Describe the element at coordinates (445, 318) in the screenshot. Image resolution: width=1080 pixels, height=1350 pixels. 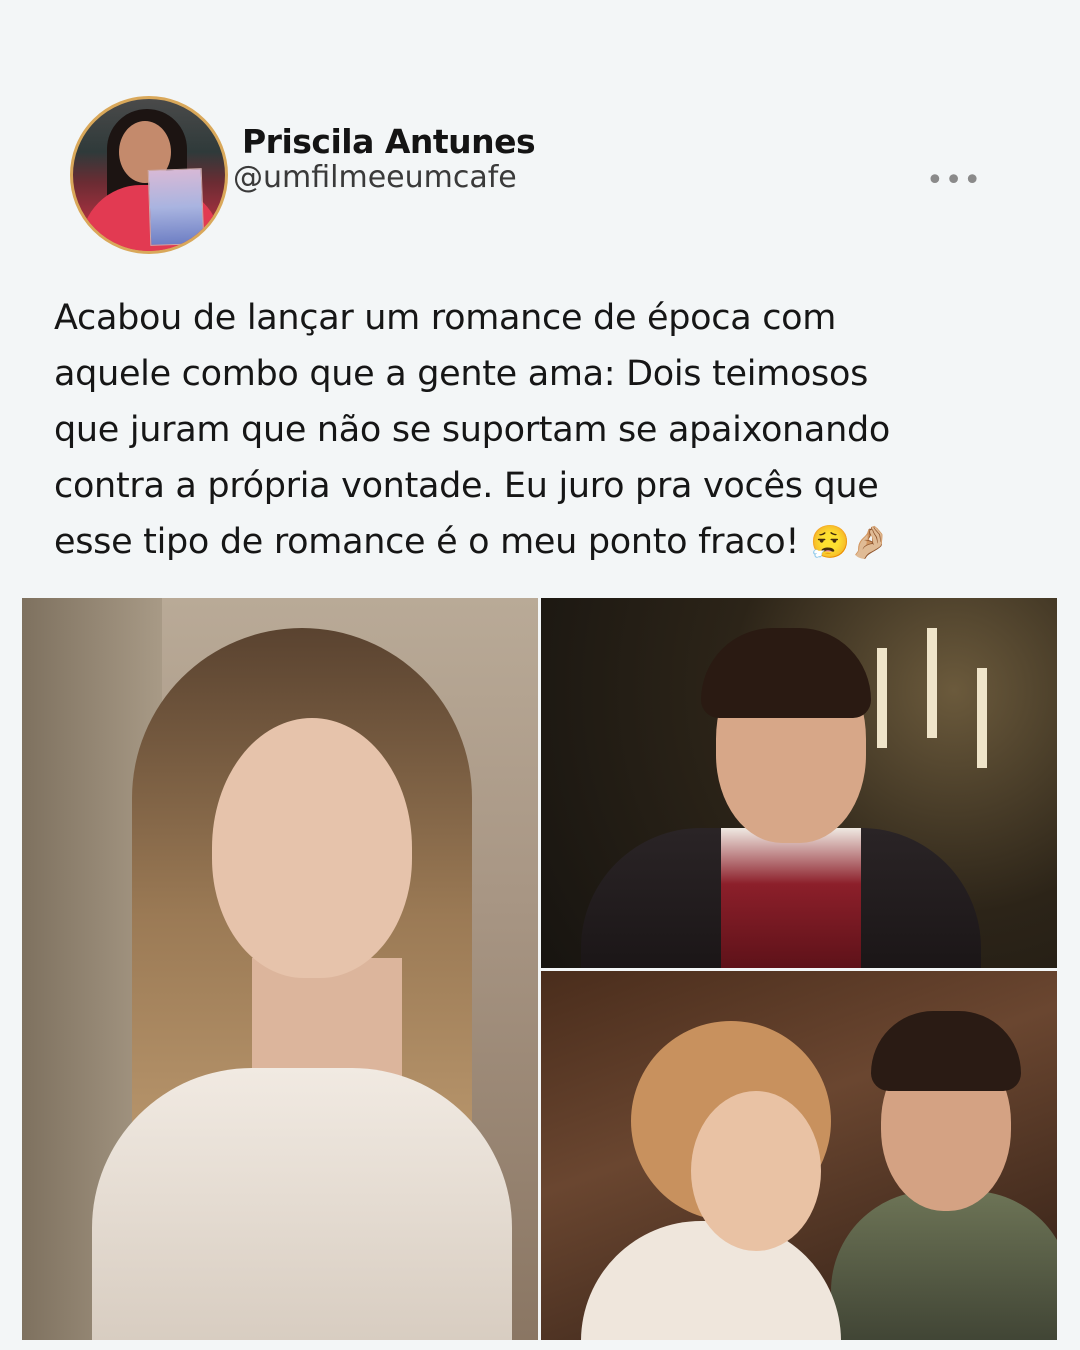
I see `post-text-line: Acabou de lançar um romance de época com` at that location.